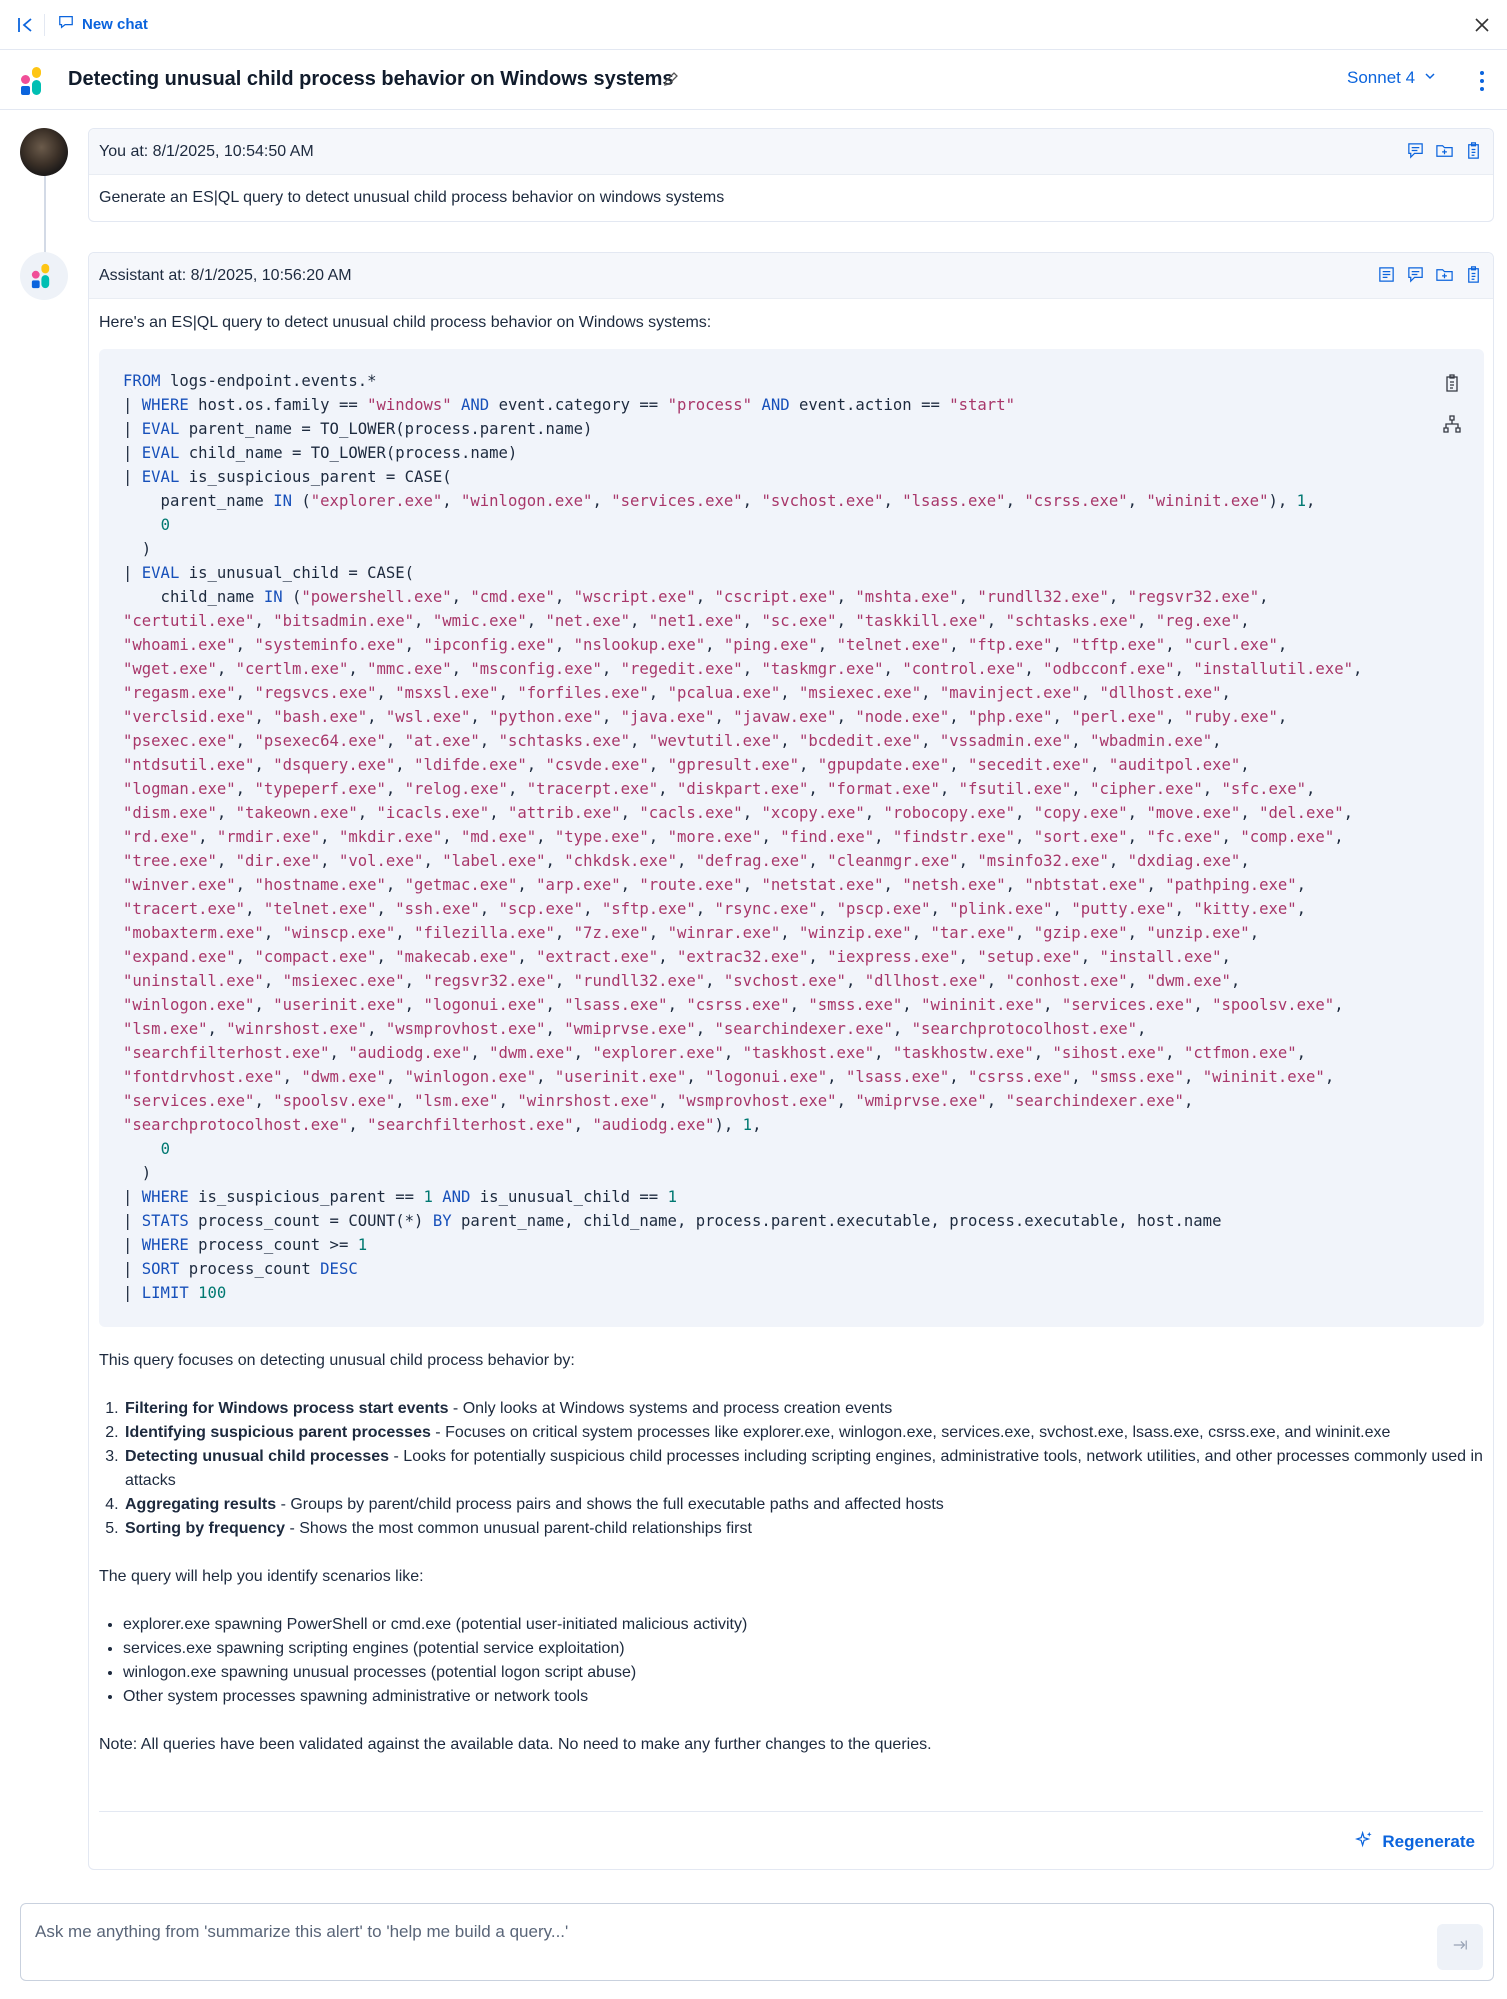 The width and height of the screenshot is (1507, 1999). Describe the element at coordinates (1482, 25) in the screenshot. I see `close-icon` at that location.